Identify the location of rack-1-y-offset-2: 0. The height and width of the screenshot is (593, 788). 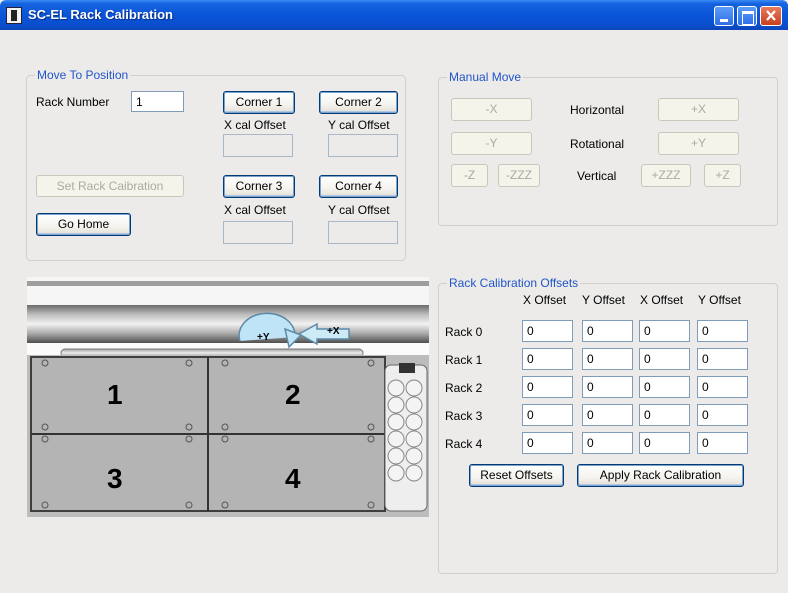
(722, 359).